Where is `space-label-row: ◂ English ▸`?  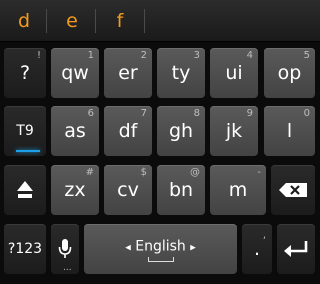
space-label-row: ◂ English ▸ is located at coordinates (160, 246).